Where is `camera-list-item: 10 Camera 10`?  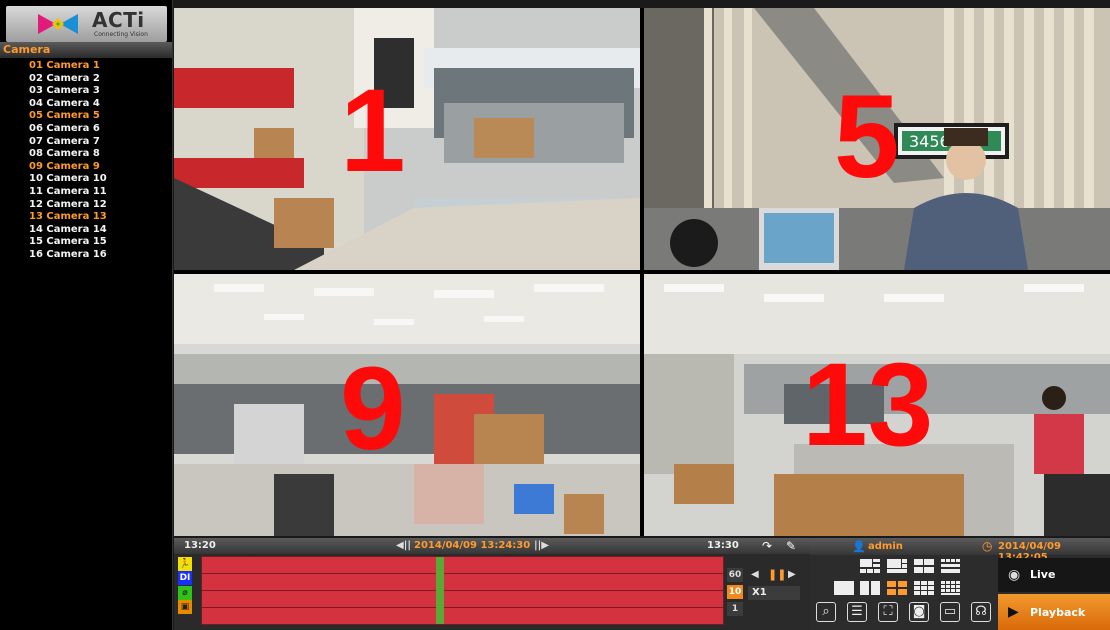
camera-list-item: 10 Camera 10 is located at coordinates (68, 179).